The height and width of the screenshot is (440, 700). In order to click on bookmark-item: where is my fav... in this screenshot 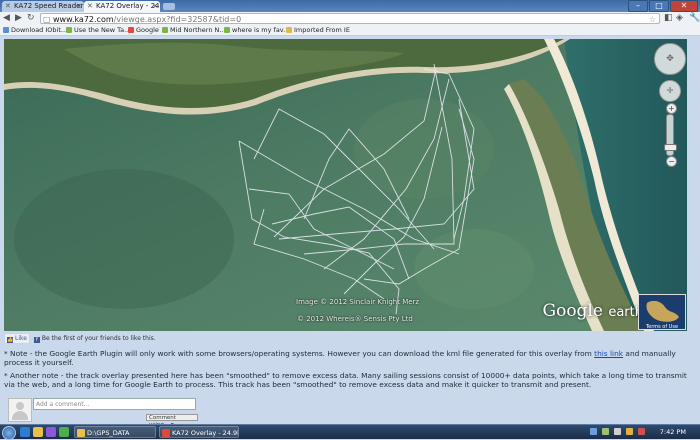, I will do `click(256, 30)`.